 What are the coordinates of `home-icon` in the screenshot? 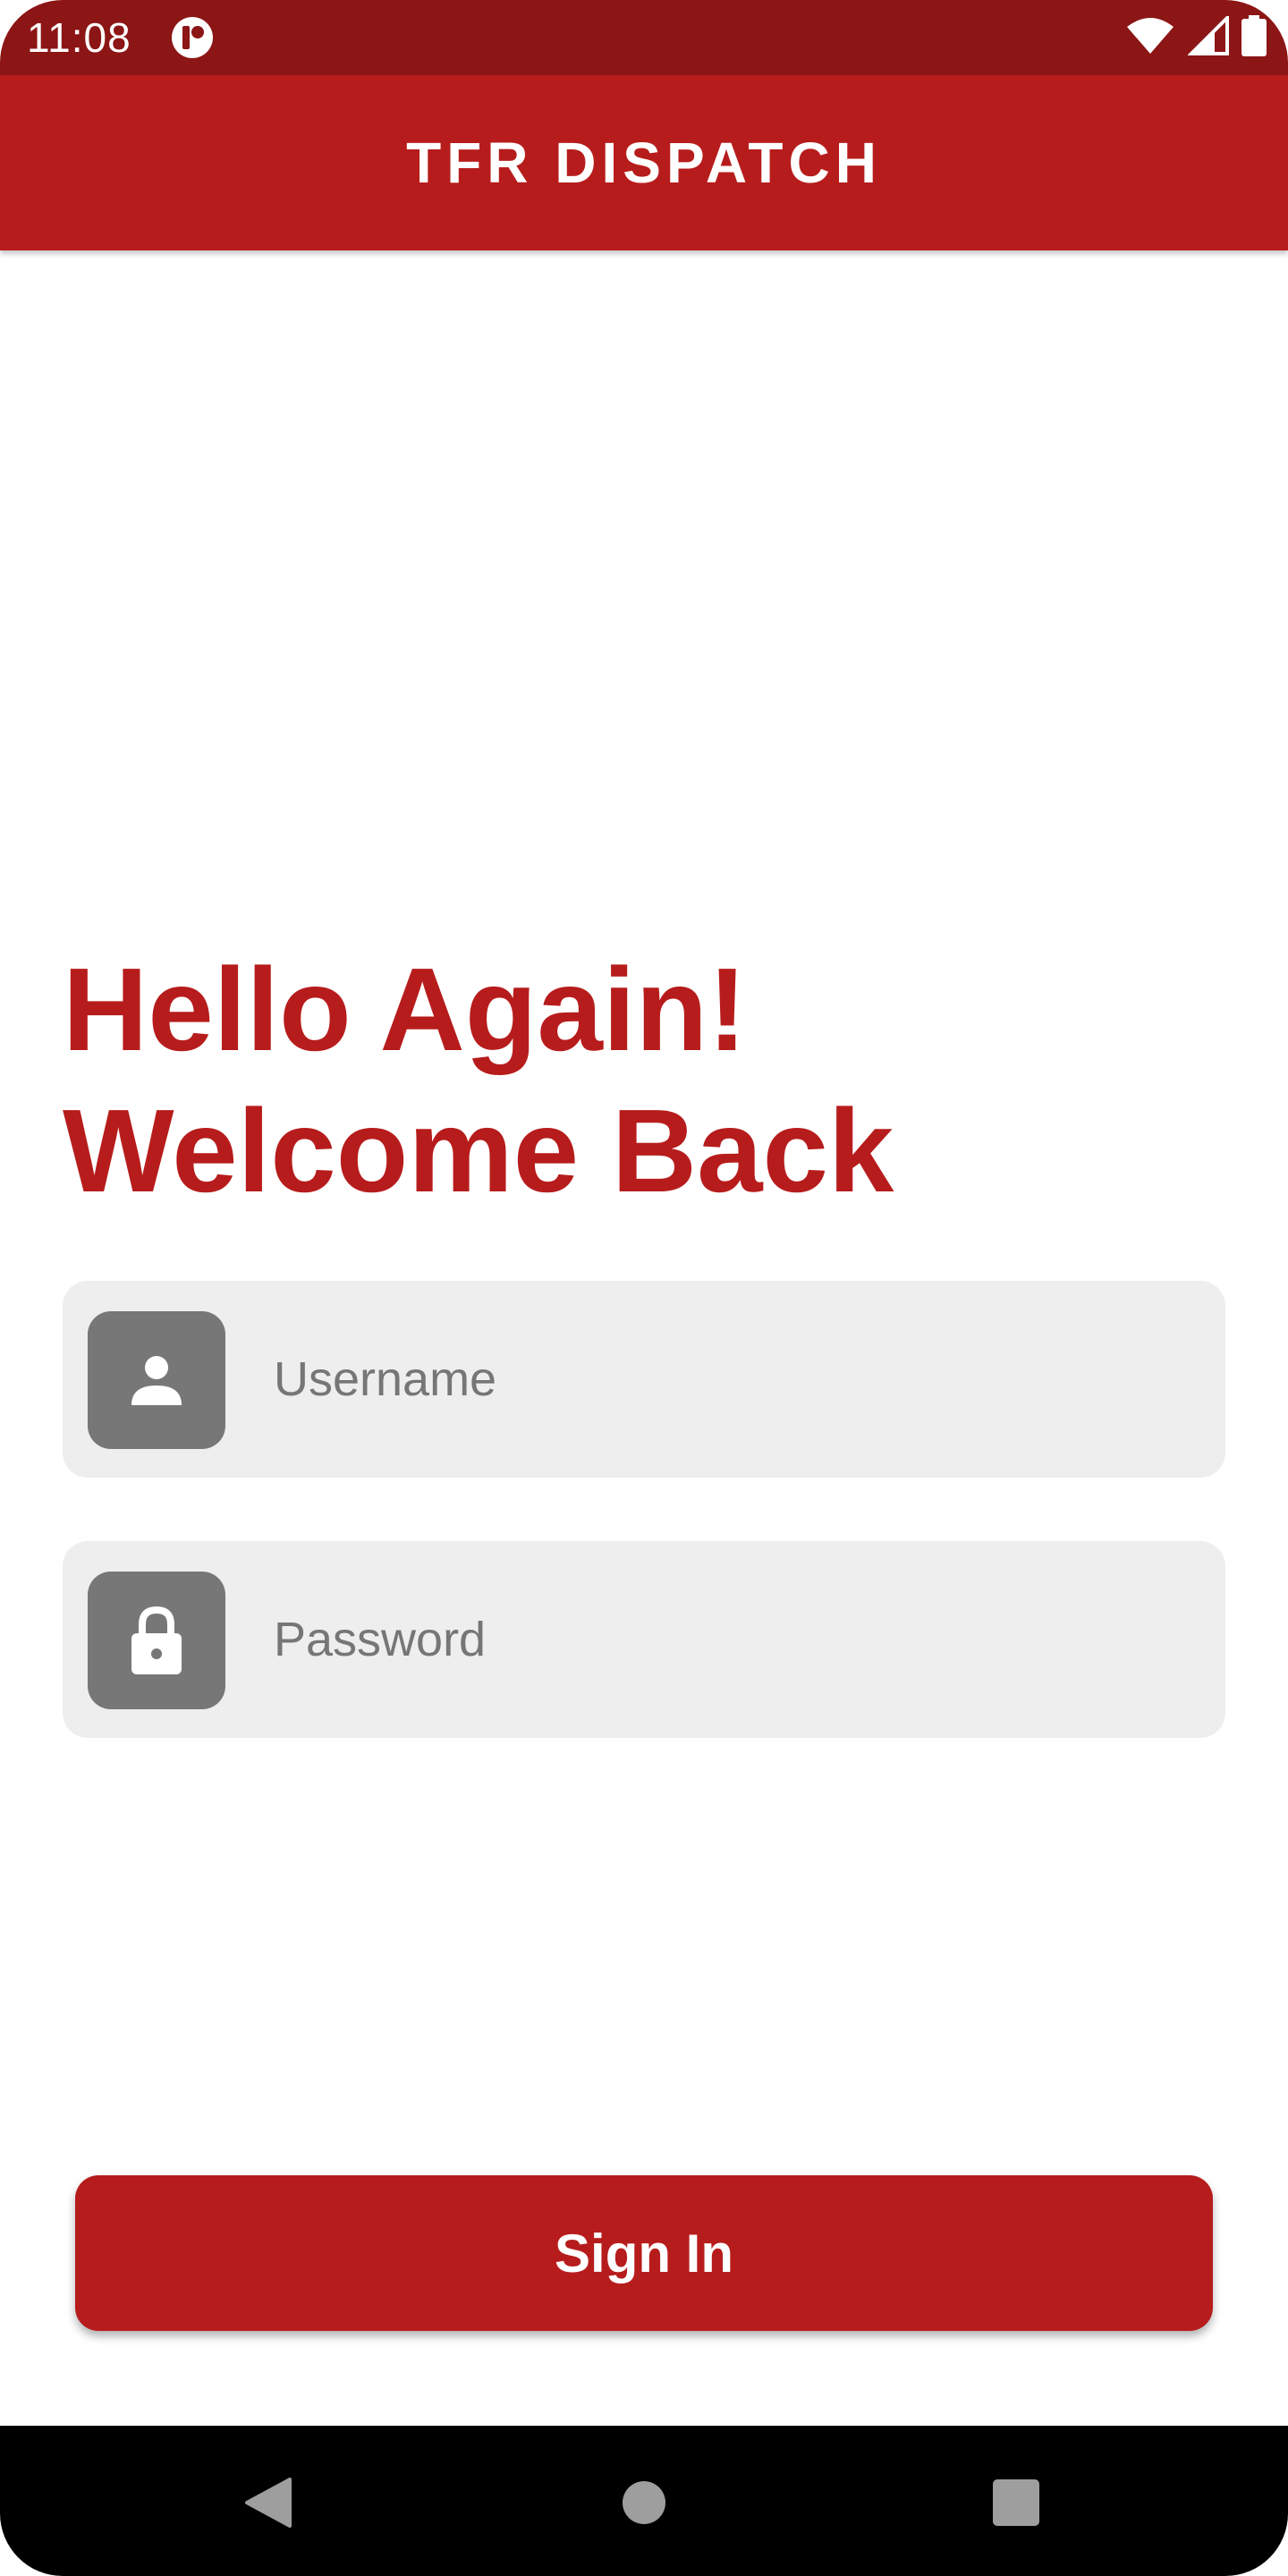 It's located at (644, 2503).